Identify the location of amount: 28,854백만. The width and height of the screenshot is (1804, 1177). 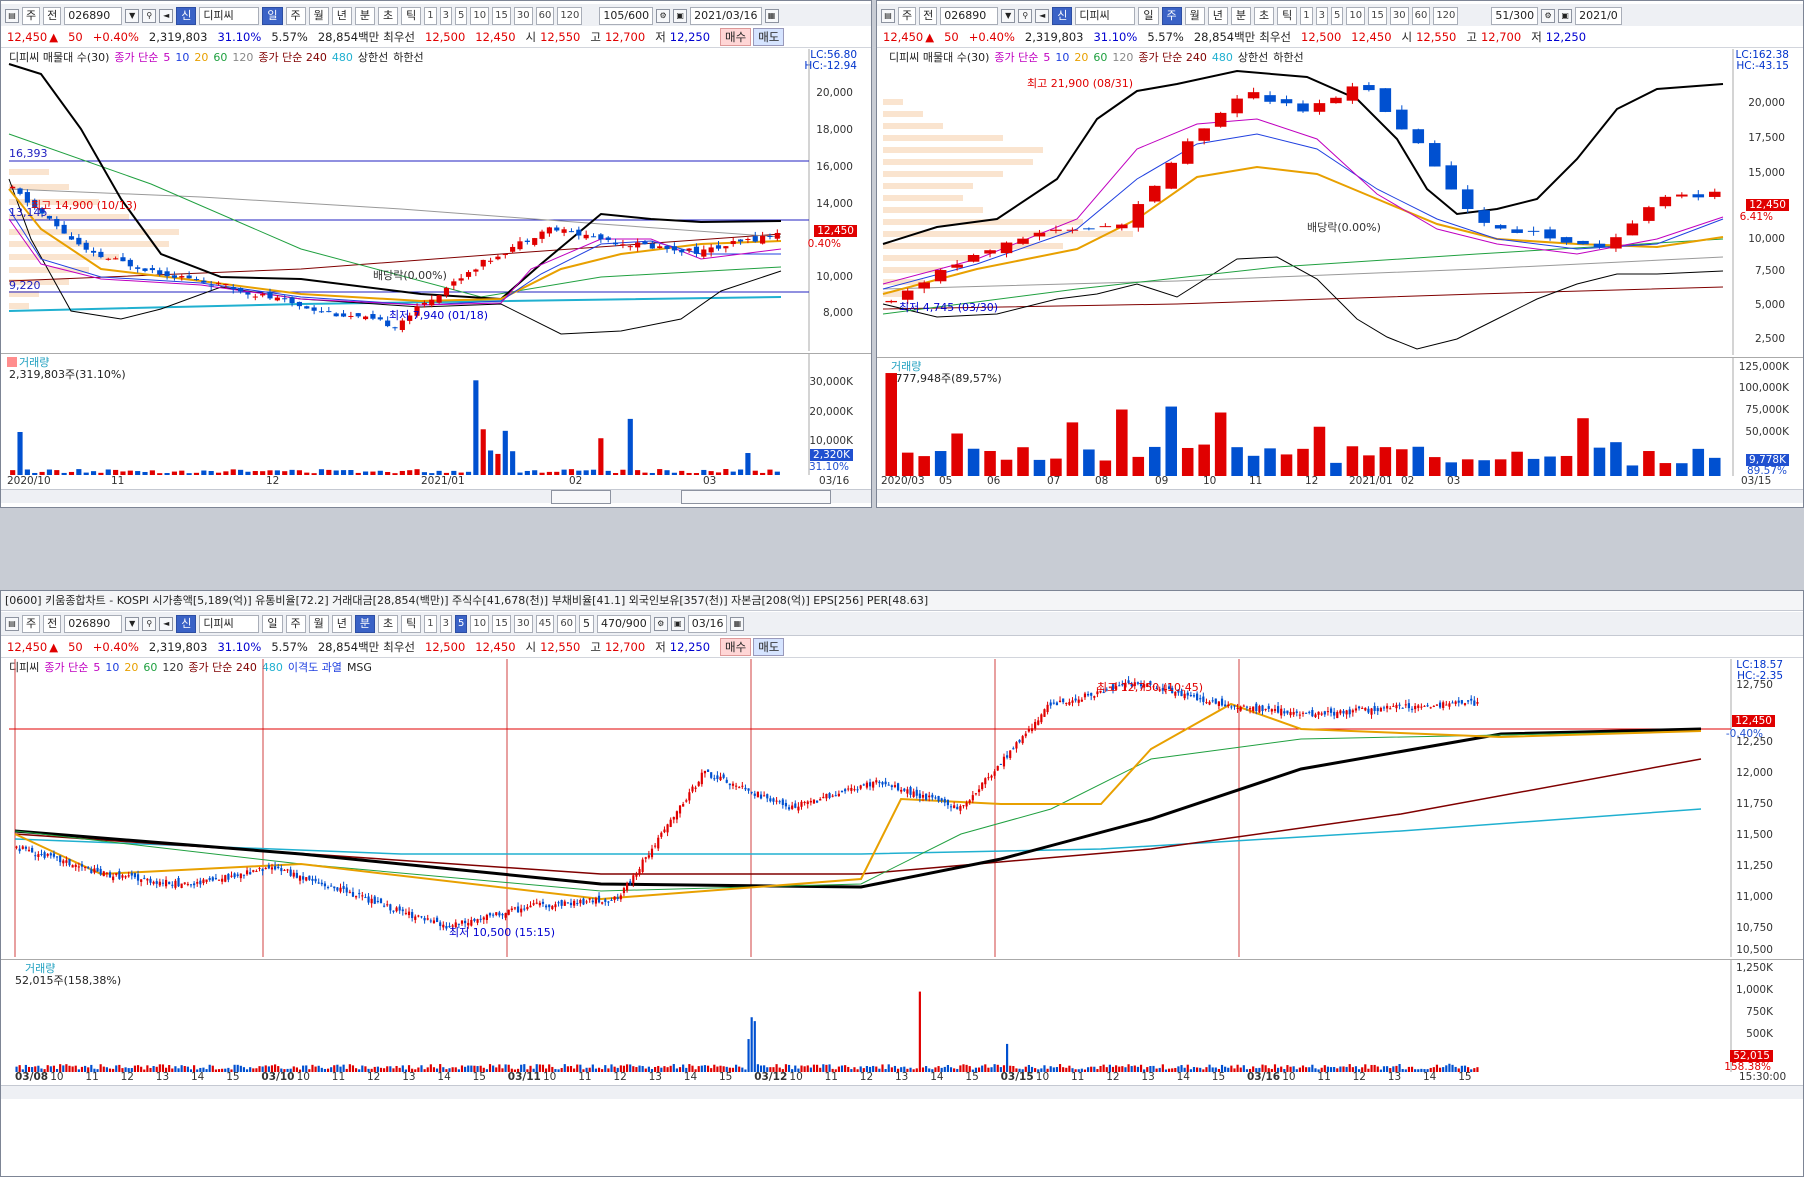
(1224, 36).